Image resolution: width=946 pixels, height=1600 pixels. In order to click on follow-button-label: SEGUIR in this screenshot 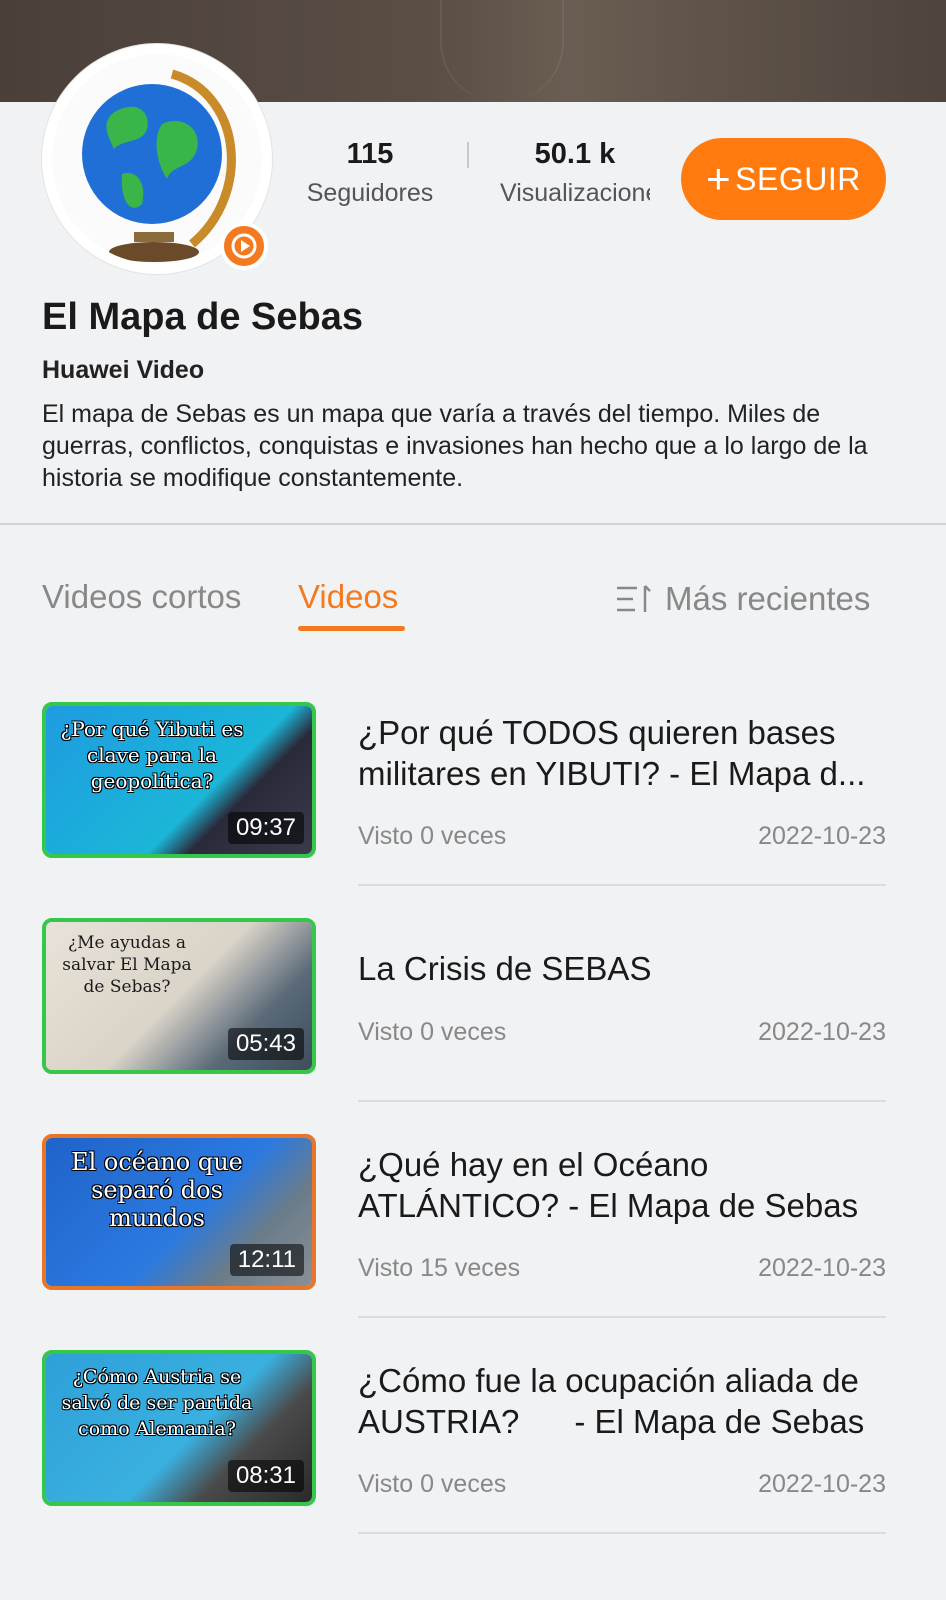, I will do `click(798, 178)`.